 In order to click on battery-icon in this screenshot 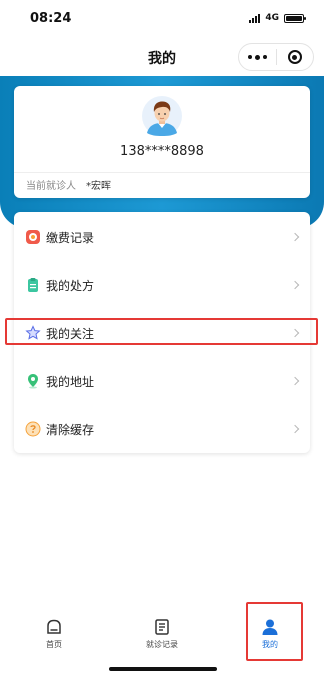, I will do `click(295, 18)`.